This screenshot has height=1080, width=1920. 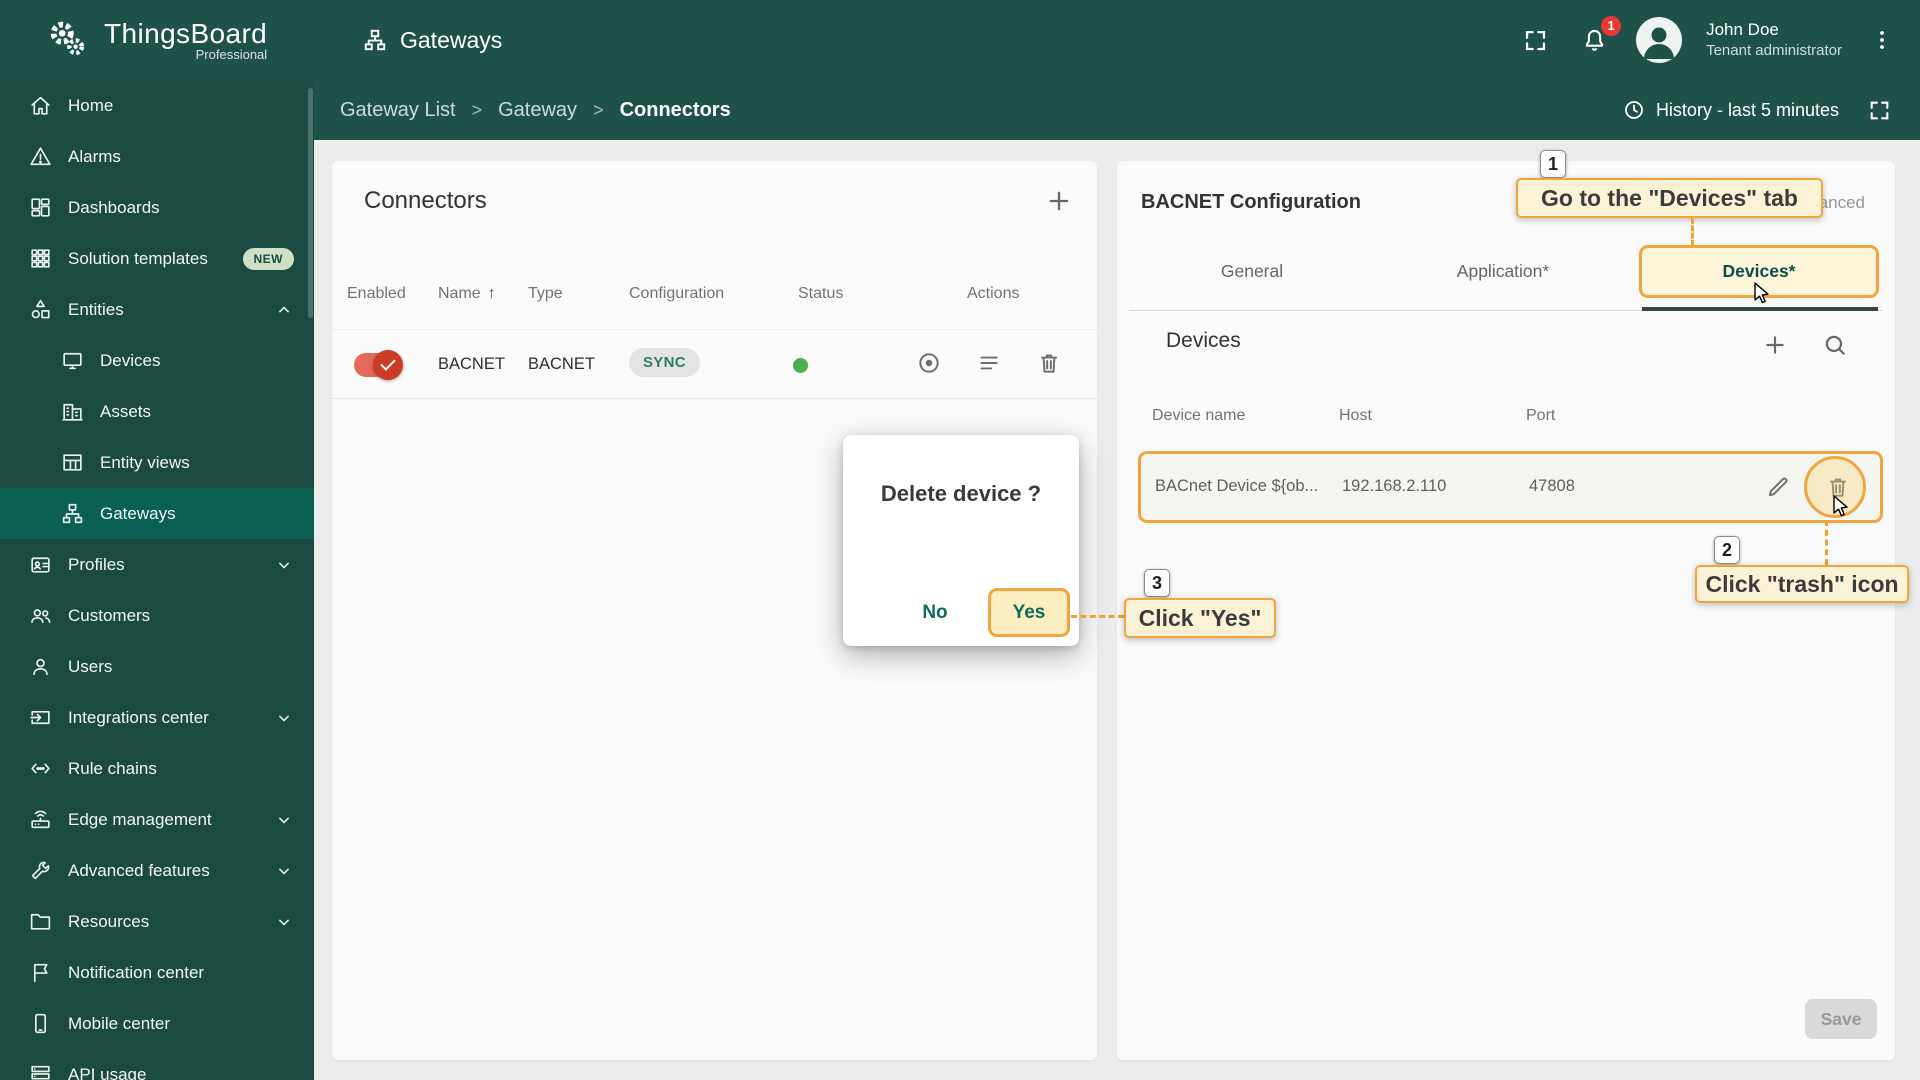 I want to click on brand-logo: ThingsBoard Professional, so click(x=157, y=40).